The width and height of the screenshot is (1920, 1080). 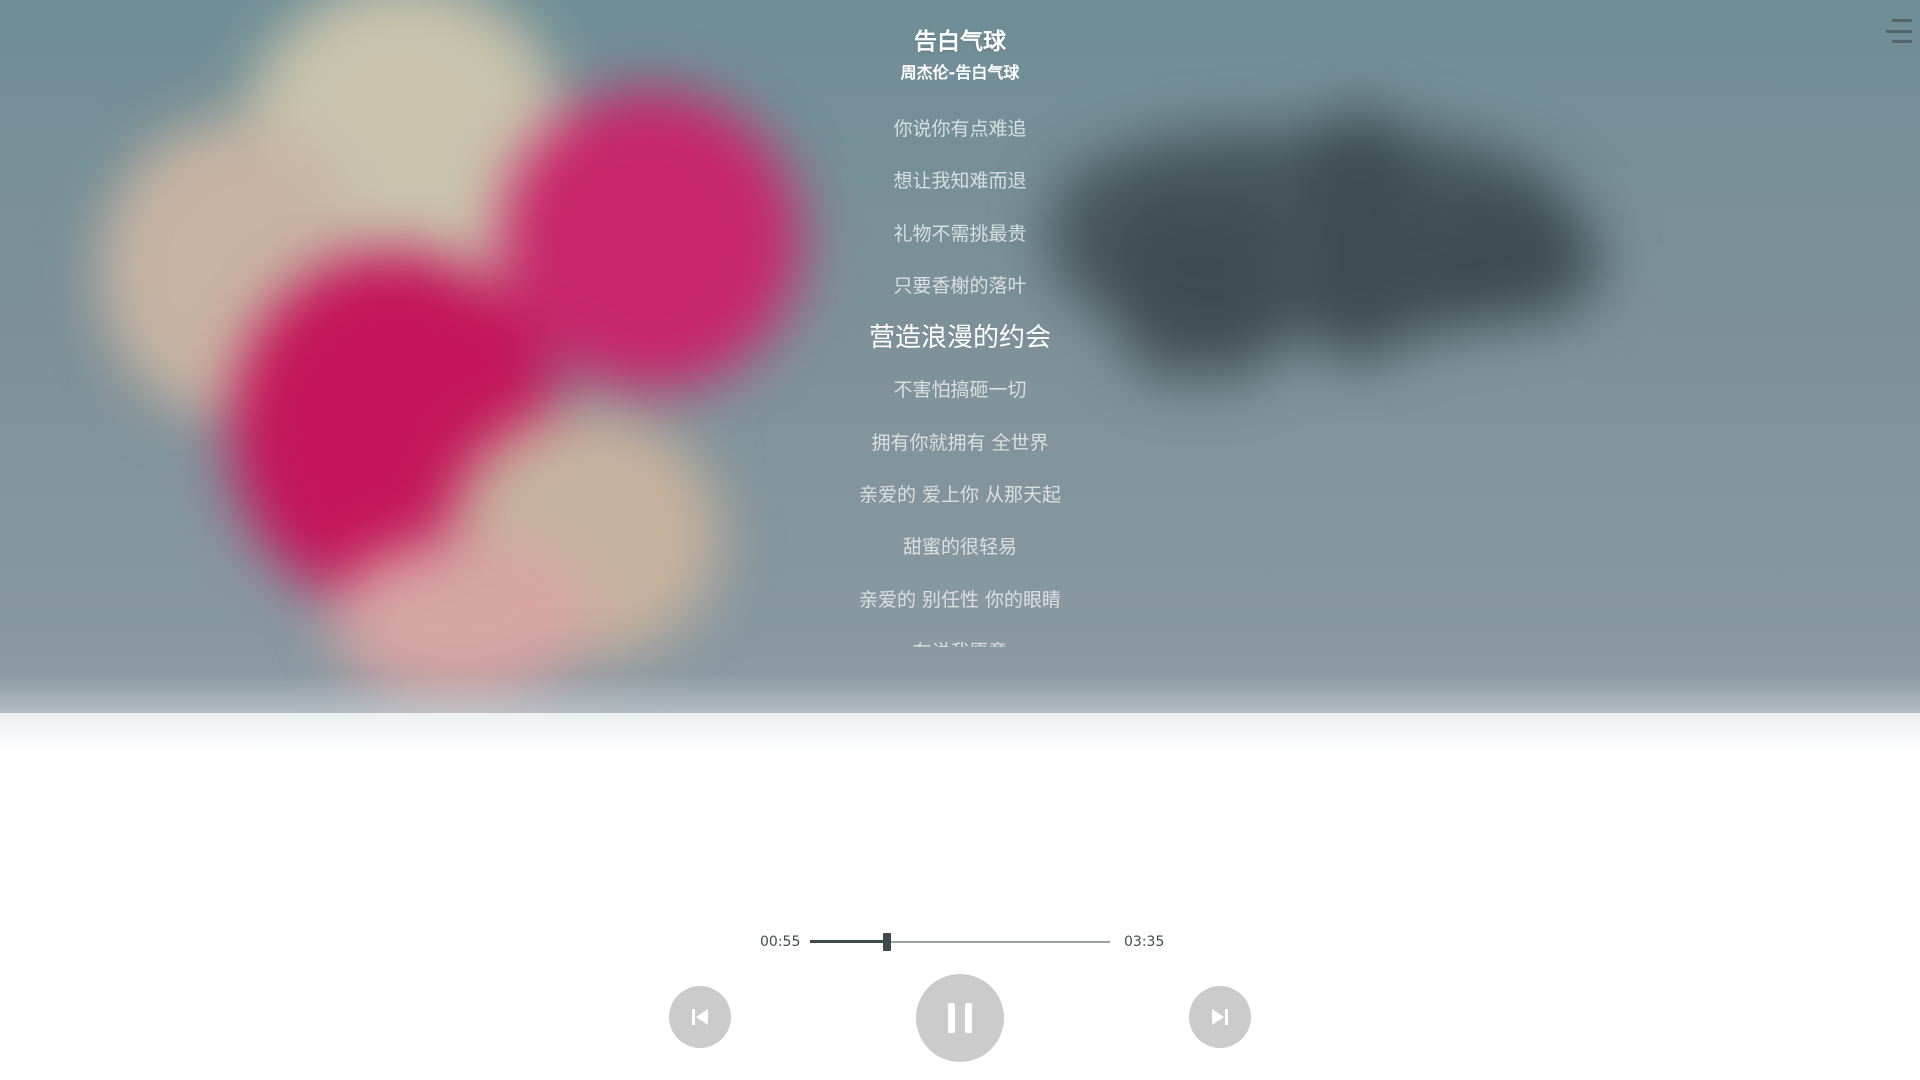 I want to click on lyric-line: 亲爱的 爱上你 从那天起, so click(x=960, y=495).